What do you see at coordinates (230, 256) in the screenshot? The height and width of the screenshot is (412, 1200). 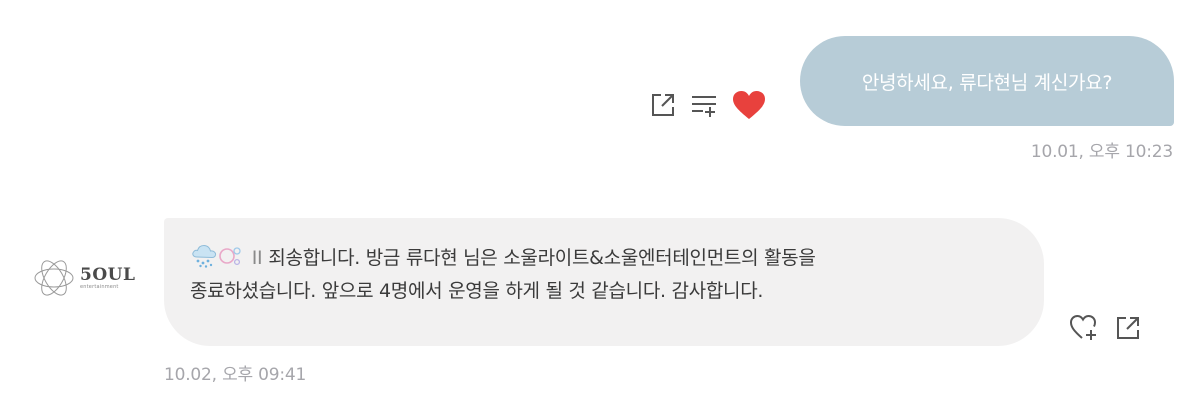 I see `bubbles-icon` at bounding box center [230, 256].